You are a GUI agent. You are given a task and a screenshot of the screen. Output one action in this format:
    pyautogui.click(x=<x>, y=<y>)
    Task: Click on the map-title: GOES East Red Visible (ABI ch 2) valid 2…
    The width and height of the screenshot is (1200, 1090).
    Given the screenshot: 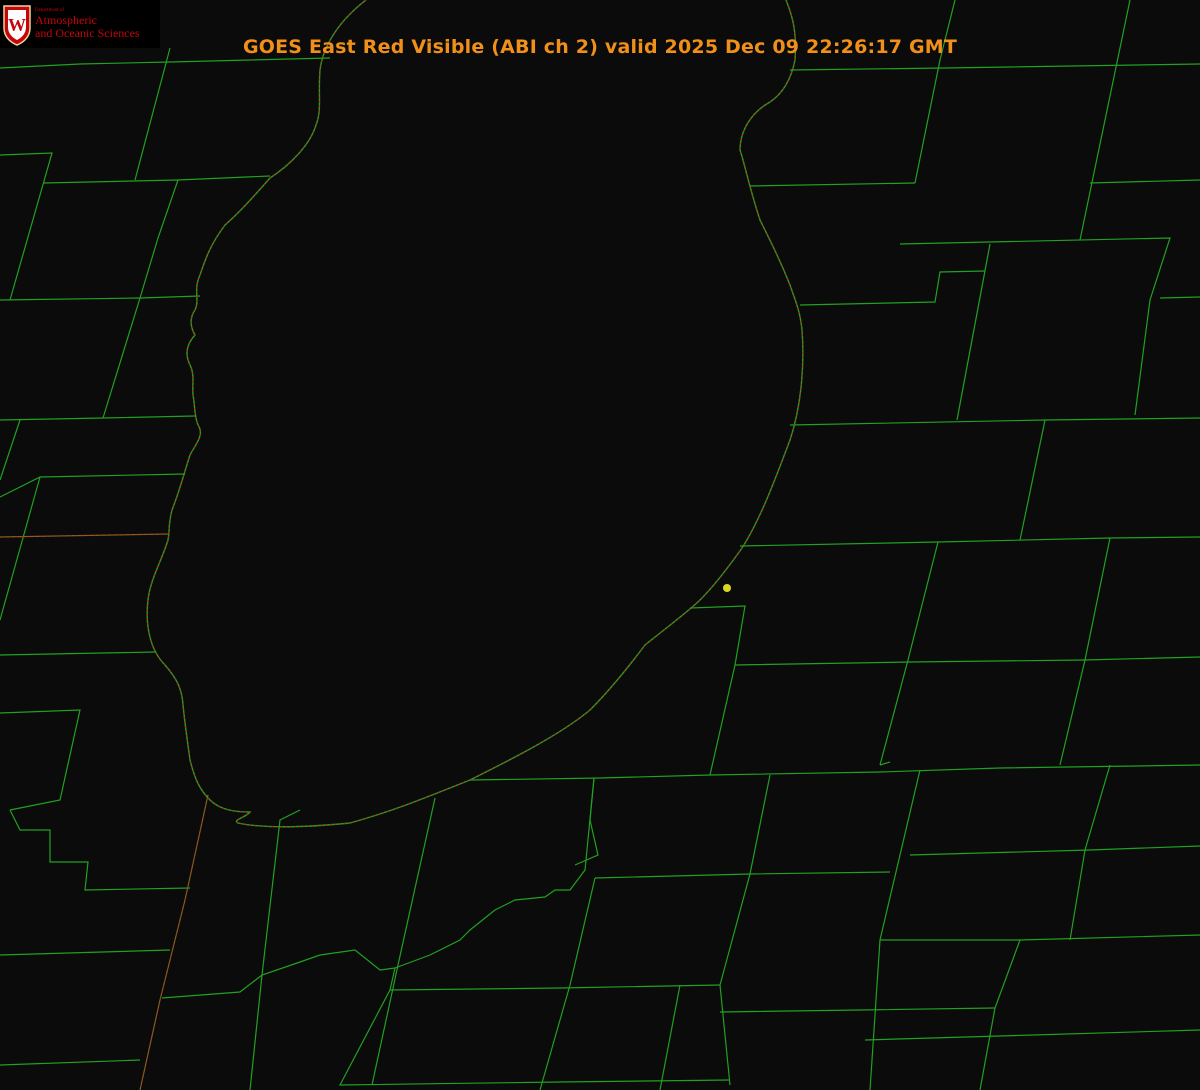 What is the action you would take?
    pyautogui.click(x=600, y=47)
    